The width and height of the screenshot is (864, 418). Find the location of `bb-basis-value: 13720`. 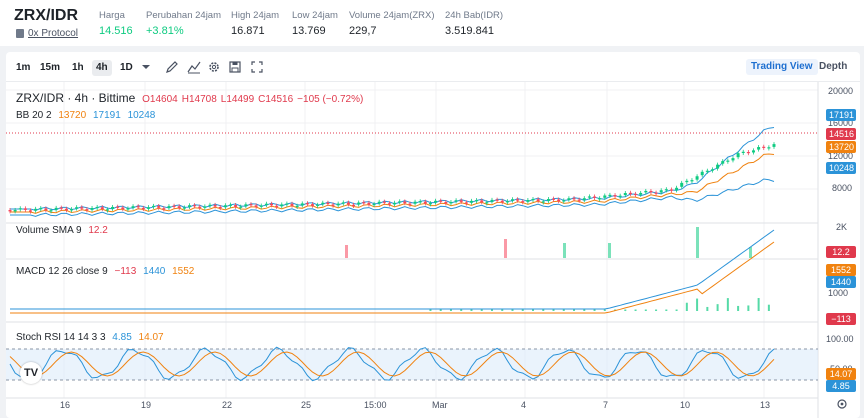

bb-basis-value: 13720 is located at coordinates (72, 115).